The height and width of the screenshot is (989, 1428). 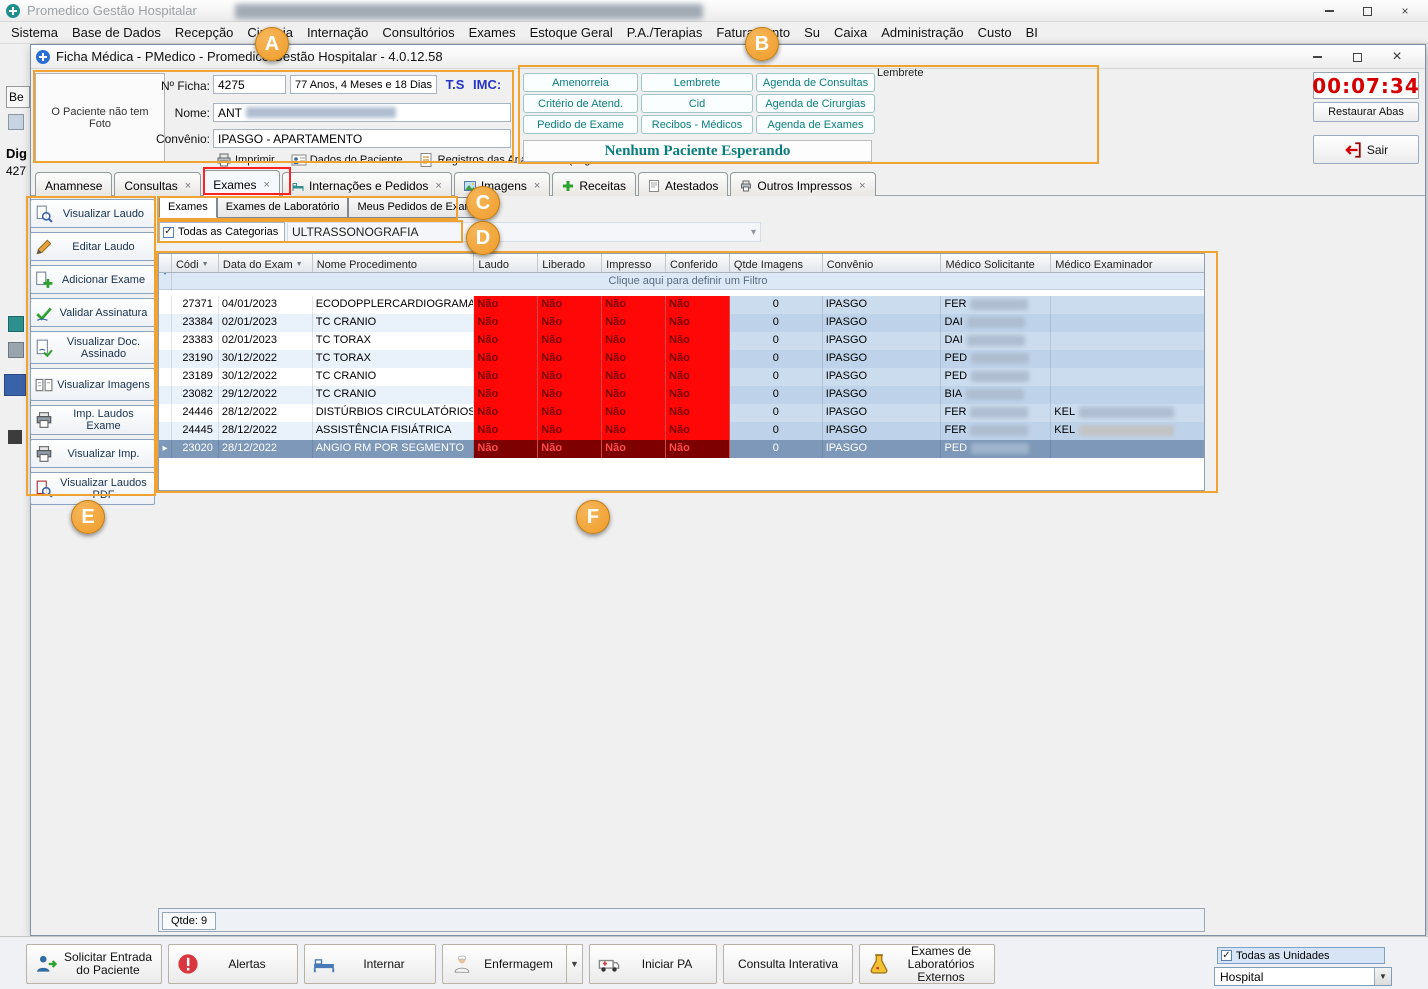 I want to click on cell-data: 28/12/2022, so click(x=265, y=413).